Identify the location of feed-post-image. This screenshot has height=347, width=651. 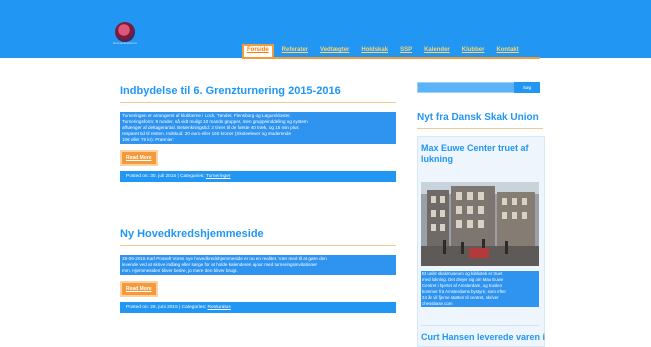
(480, 224).